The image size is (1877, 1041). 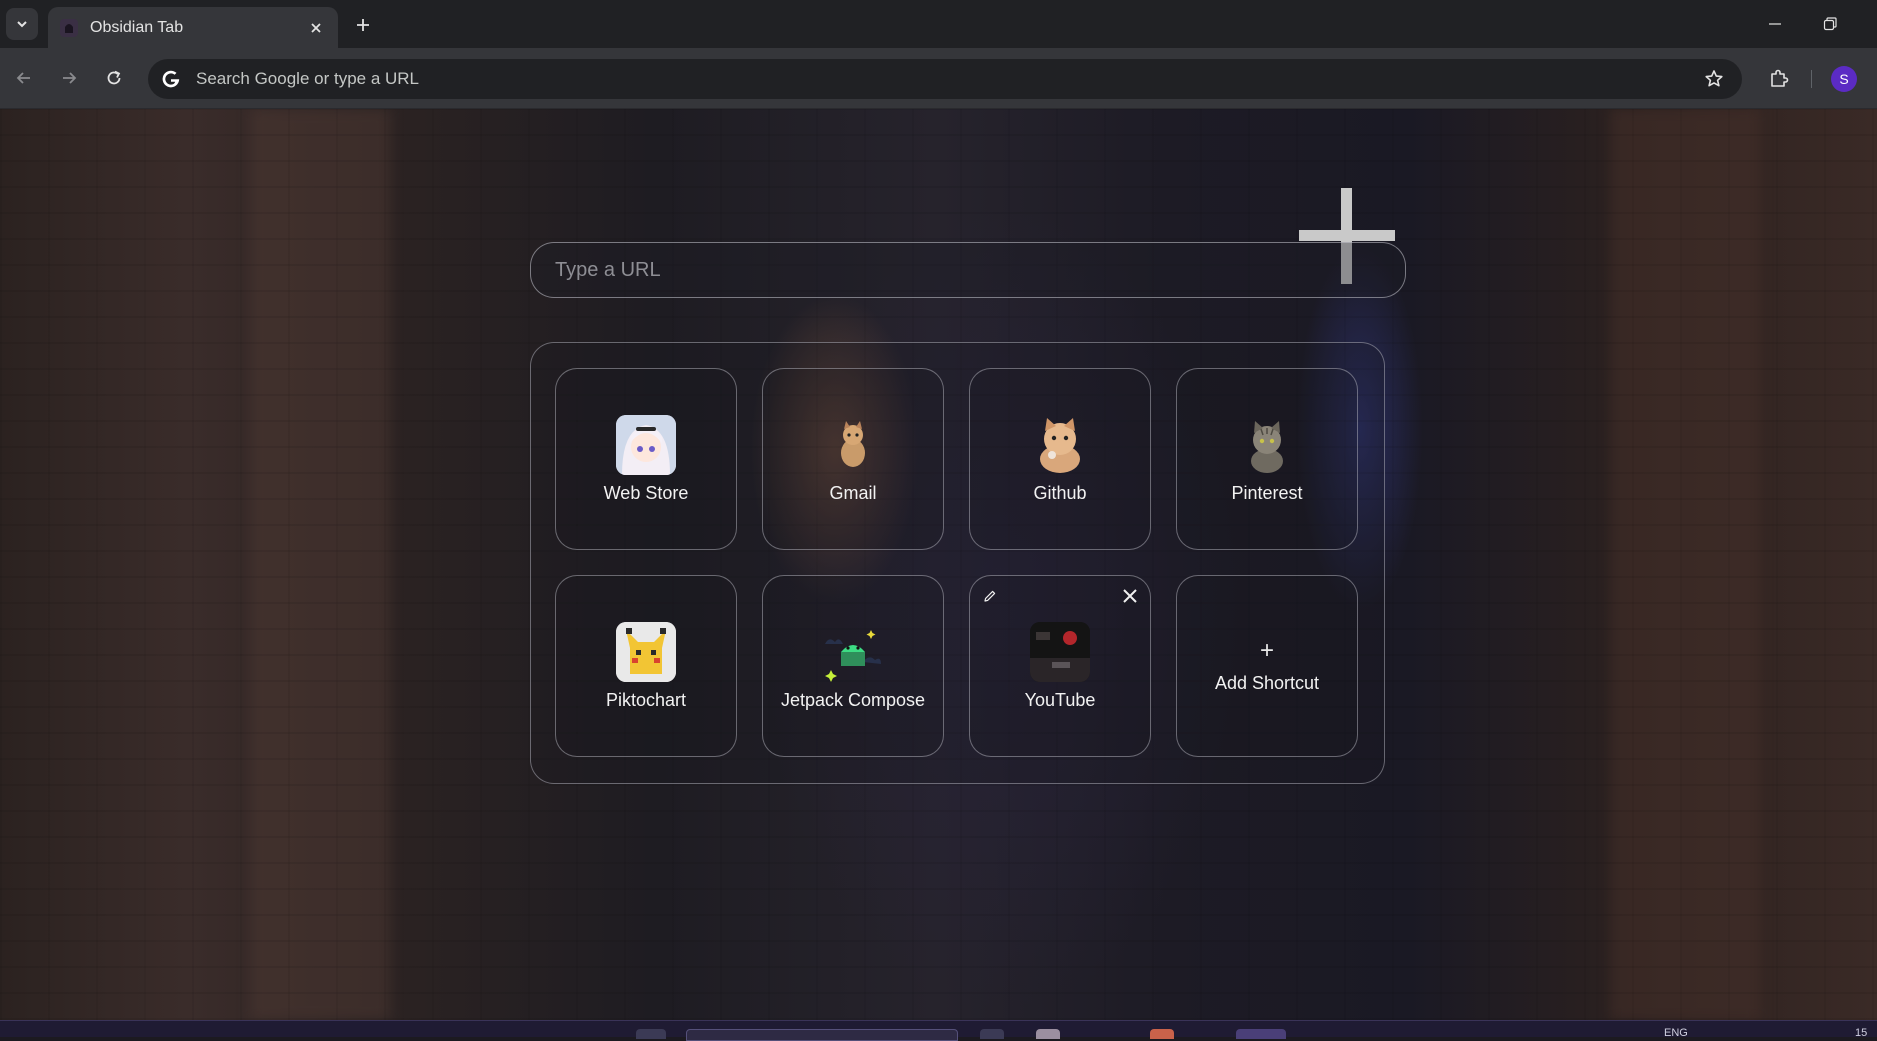 I want to click on shortcut-label: Jetpack Compose, so click(x=853, y=699).